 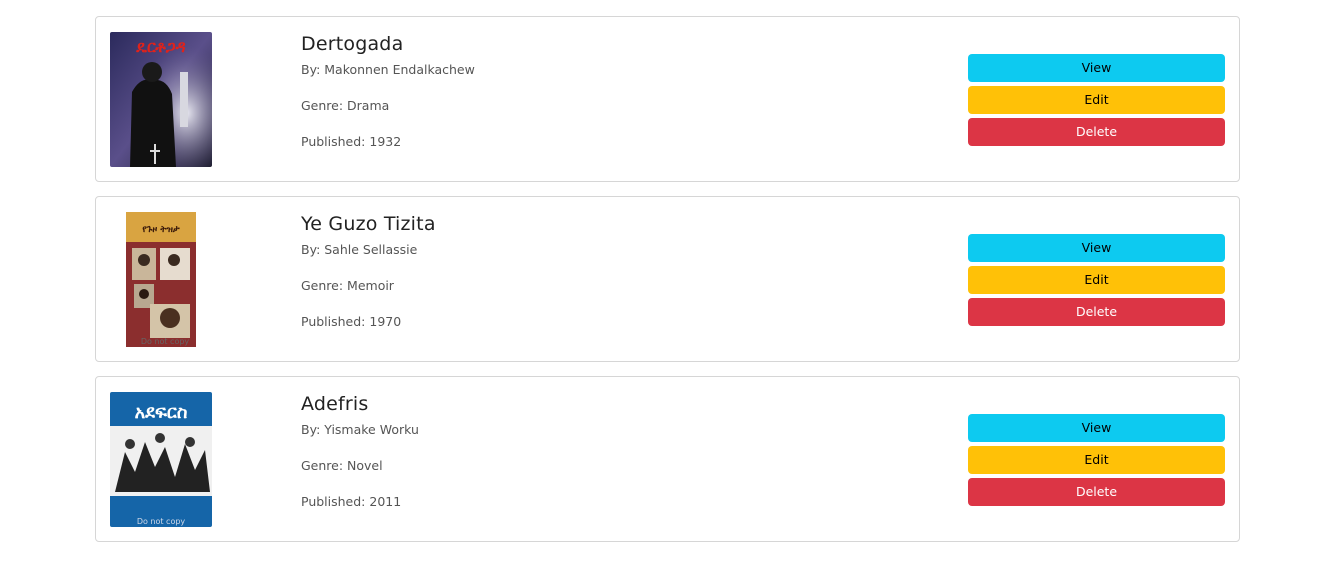 I want to click on book-cover-ye-guzo-tizita-icon: የጉዞ ትዝታ Do not copy, so click(x=161, y=279).